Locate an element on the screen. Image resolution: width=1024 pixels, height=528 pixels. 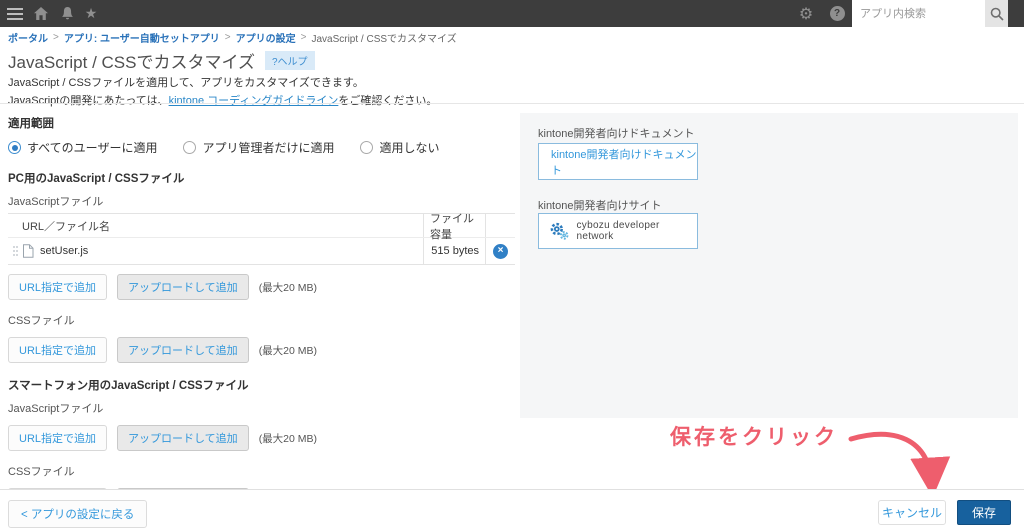
file-name: setUser.js is located at coordinates (64, 251).